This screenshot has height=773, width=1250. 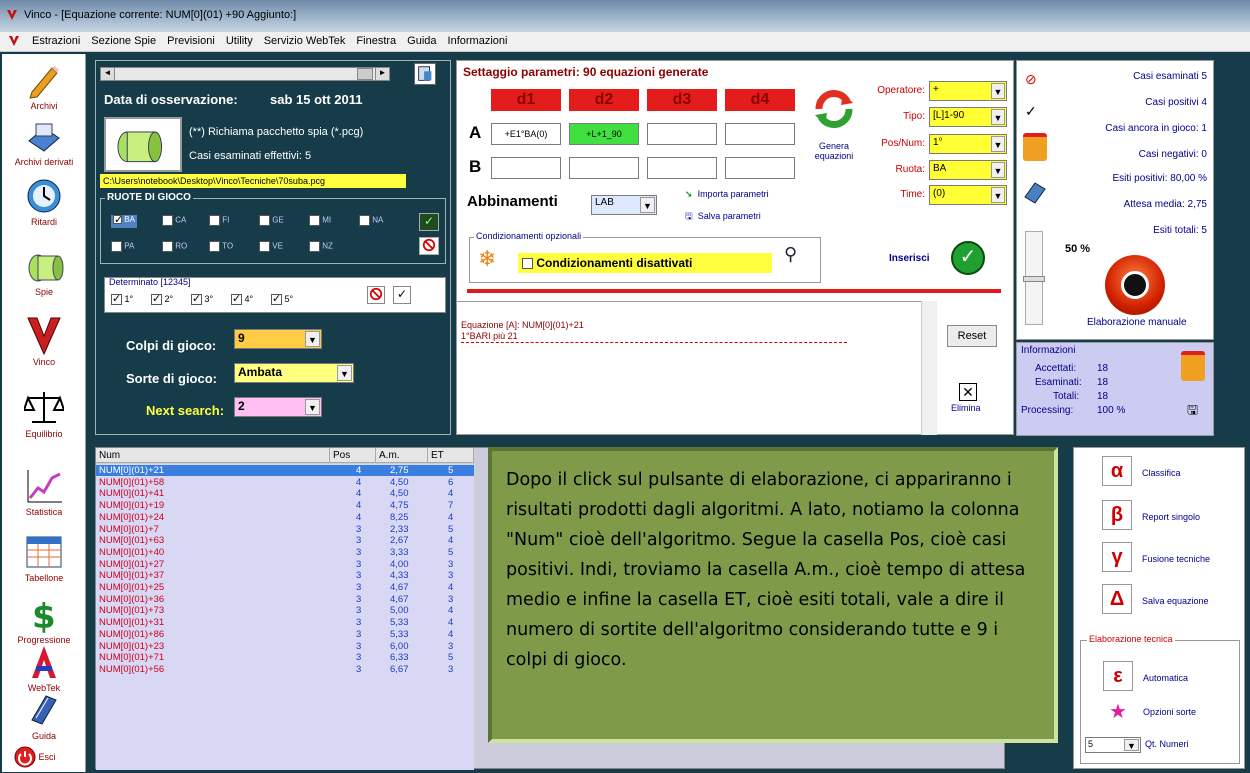 I want to click on abbinamenti-select: LAB ▼, so click(x=624, y=205).